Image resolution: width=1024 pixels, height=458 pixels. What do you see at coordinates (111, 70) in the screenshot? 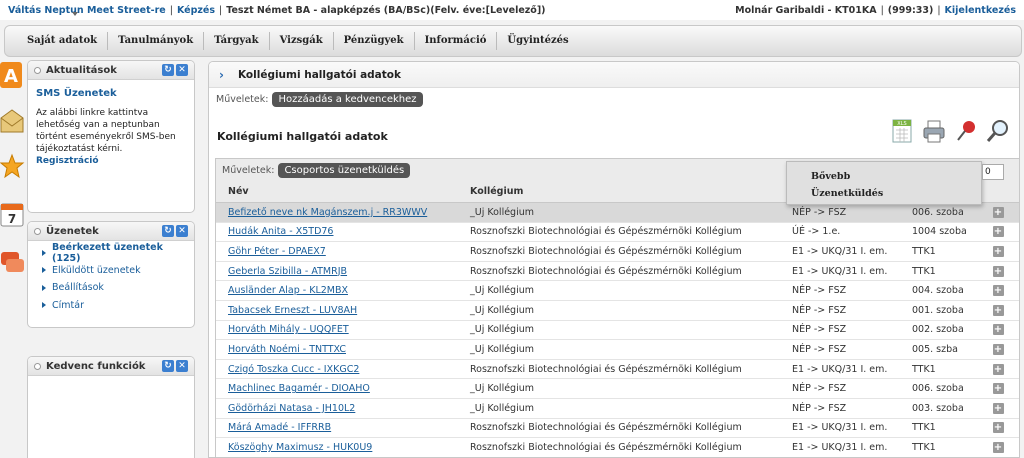
I see `news-panel-header: Aktualitások ↻ ✕` at bounding box center [111, 70].